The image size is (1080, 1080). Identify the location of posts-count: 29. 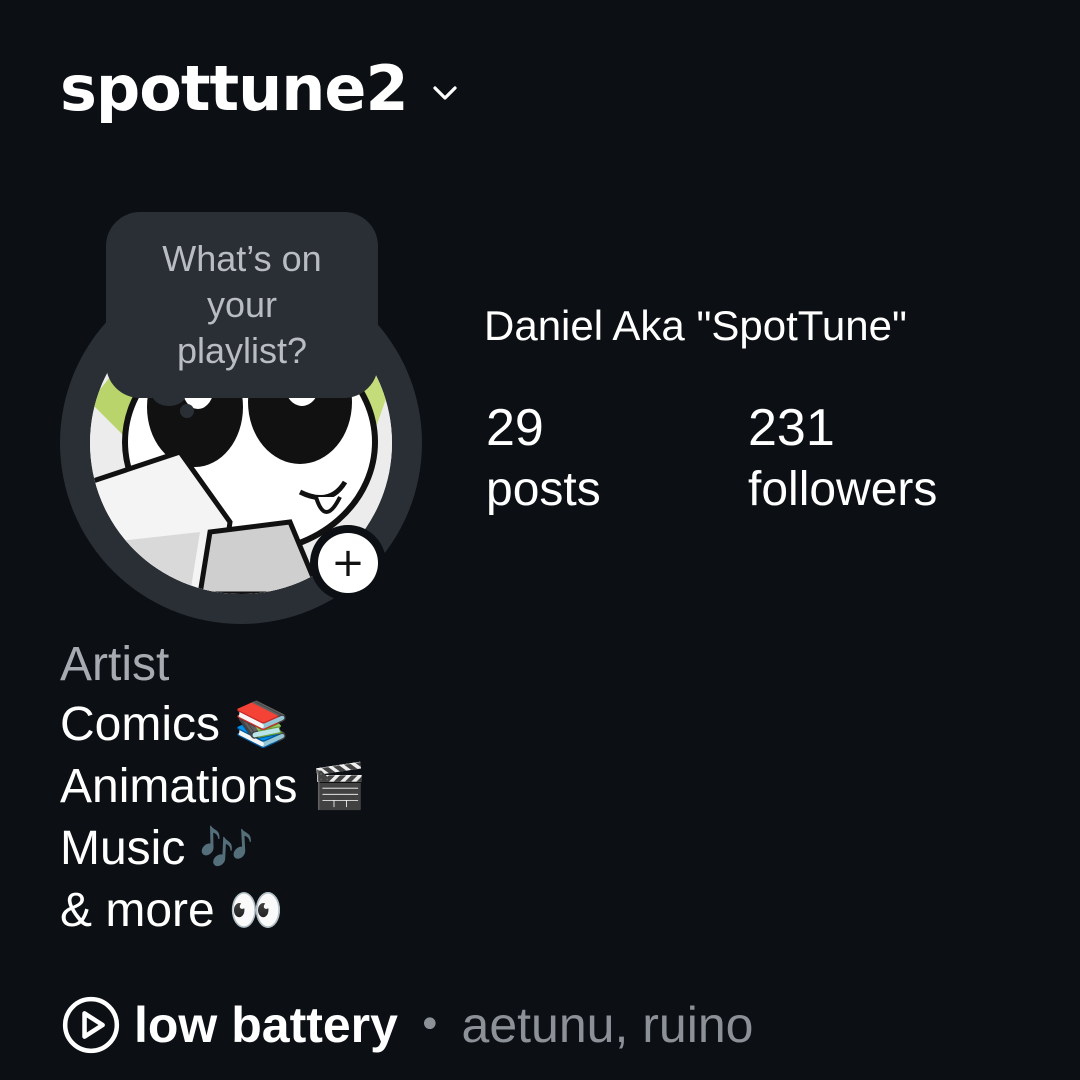
(515, 428).